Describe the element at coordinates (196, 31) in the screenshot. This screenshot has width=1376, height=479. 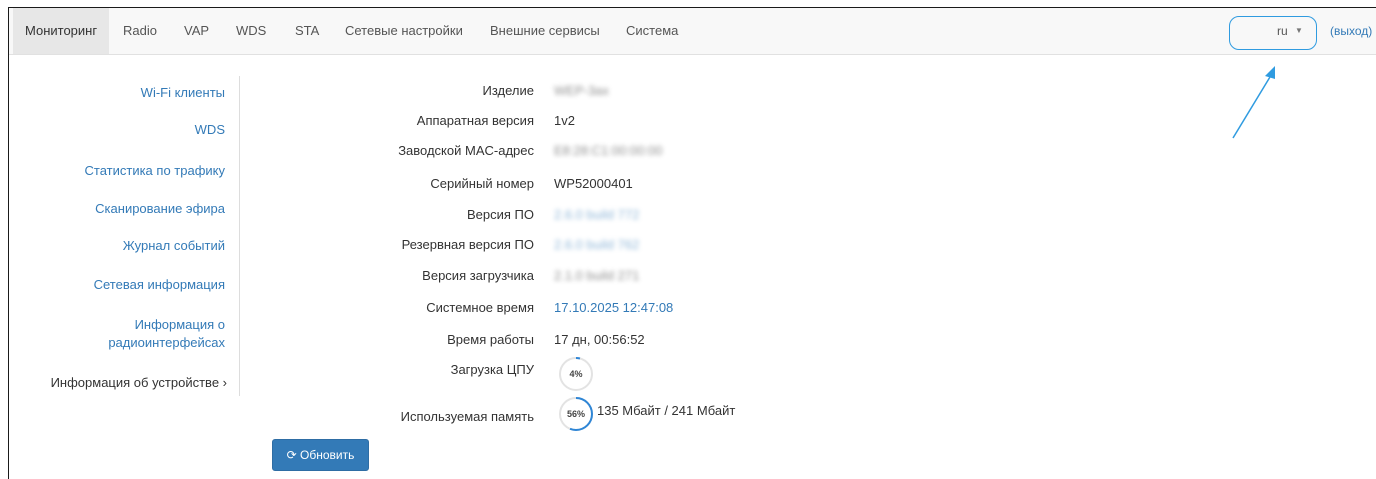
I see `tab-vap: VAP` at that location.